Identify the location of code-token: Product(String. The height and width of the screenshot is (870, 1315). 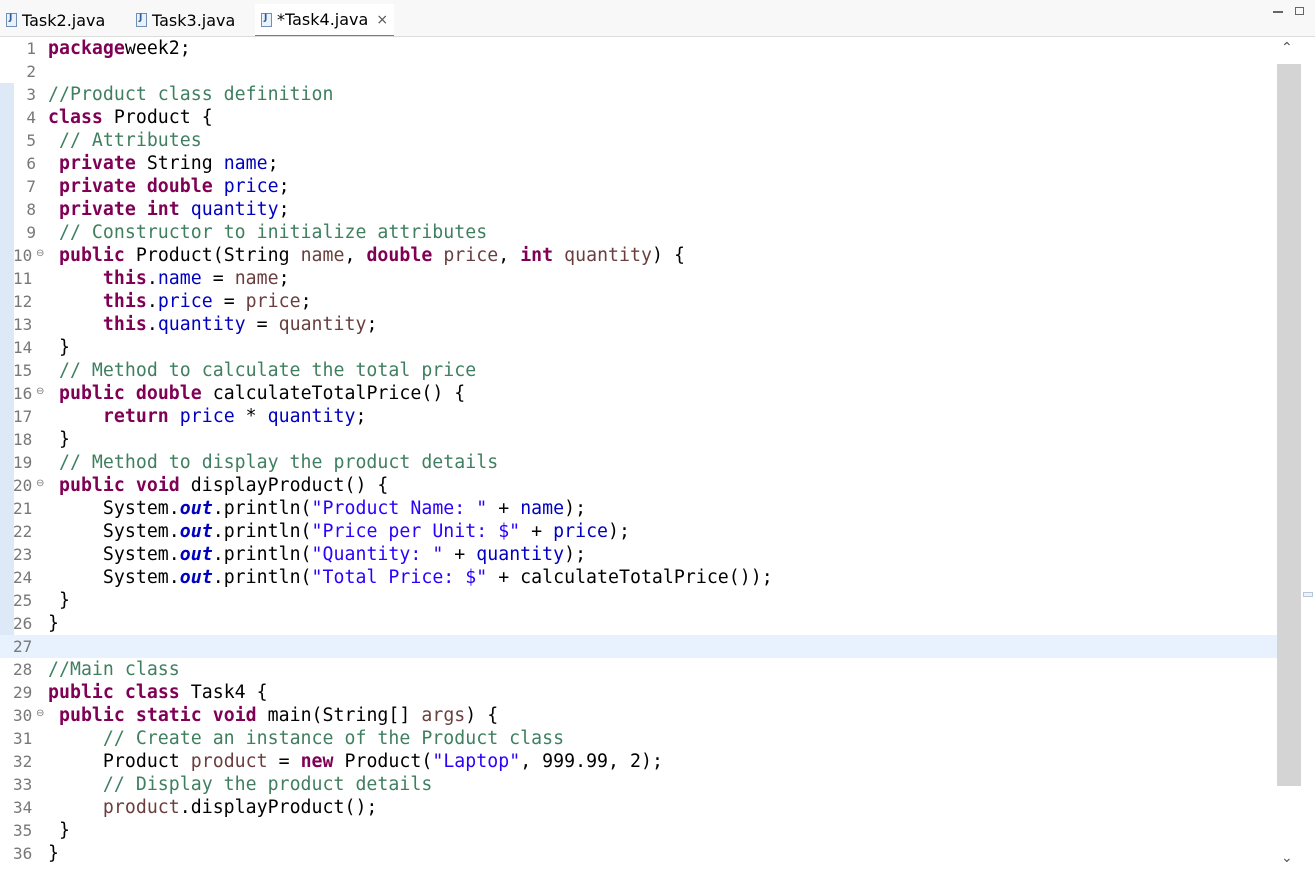
(212, 255).